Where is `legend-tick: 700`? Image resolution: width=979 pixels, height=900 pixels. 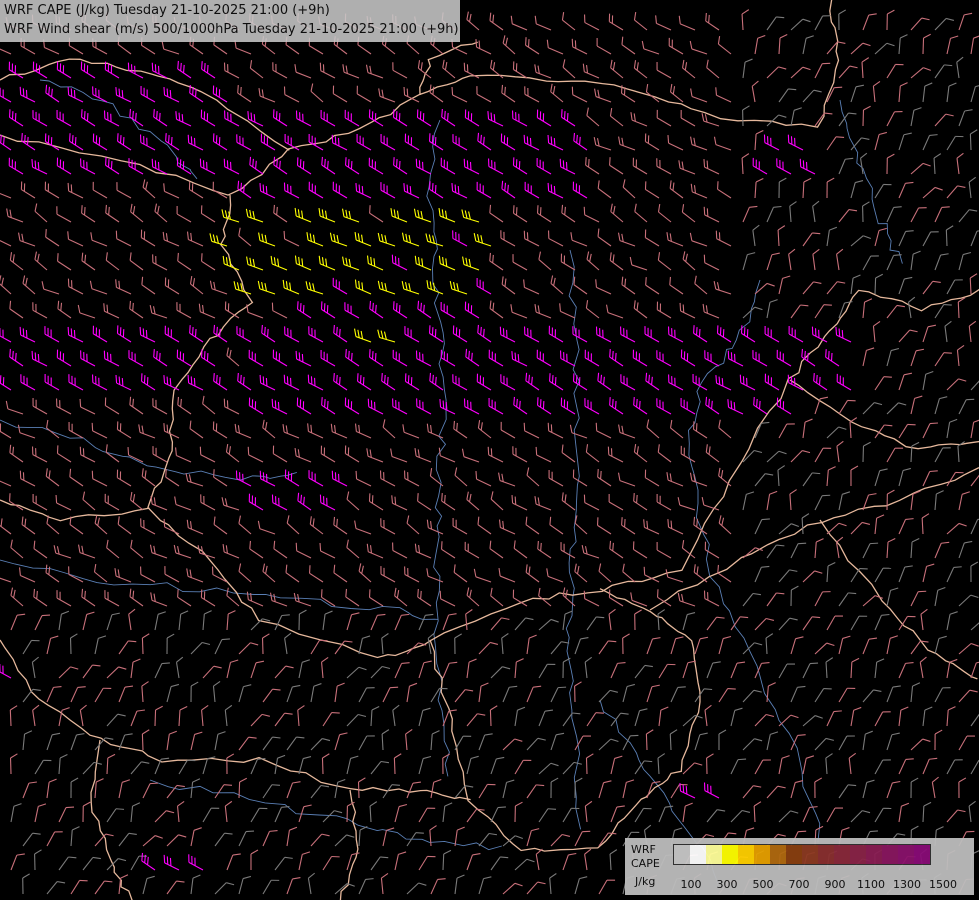
legend-tick: 700 is located at coordinates (799, 884).